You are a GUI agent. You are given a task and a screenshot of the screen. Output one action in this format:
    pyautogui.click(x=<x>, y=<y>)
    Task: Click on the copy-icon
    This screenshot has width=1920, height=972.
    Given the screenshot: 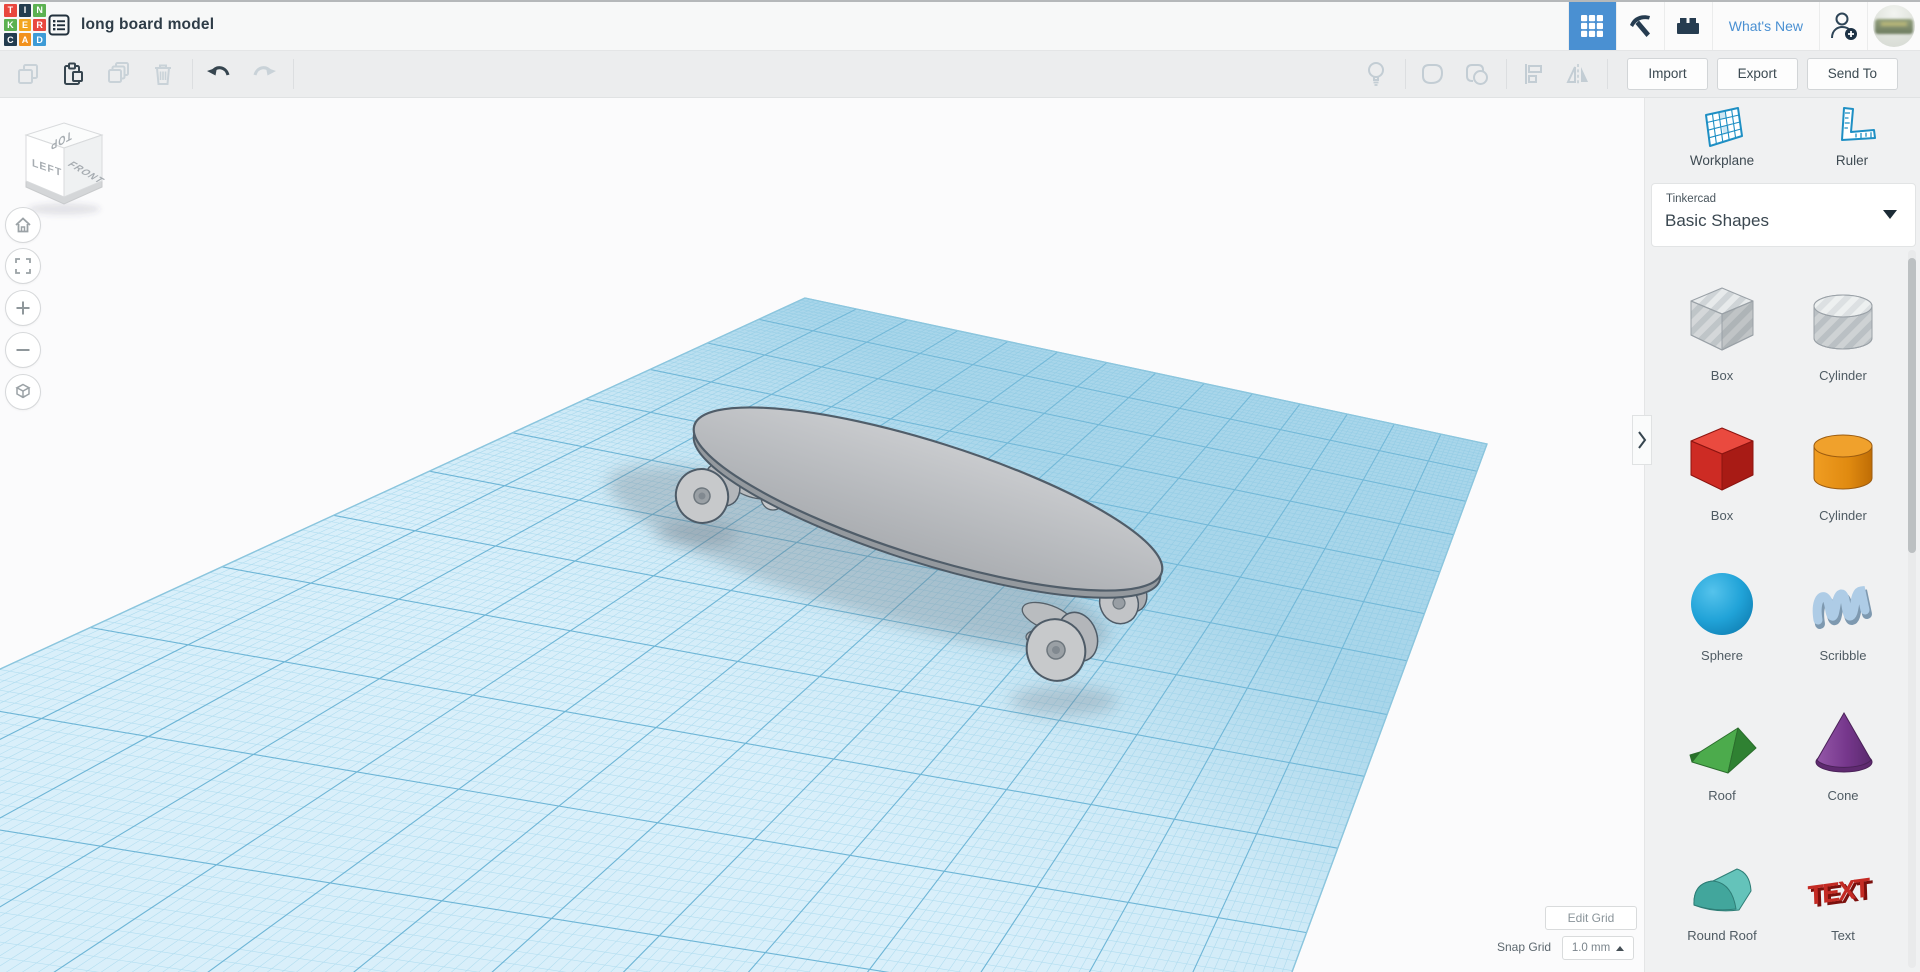 What is the action you would take?
    pyautogui.click(x=28, y=73)
    